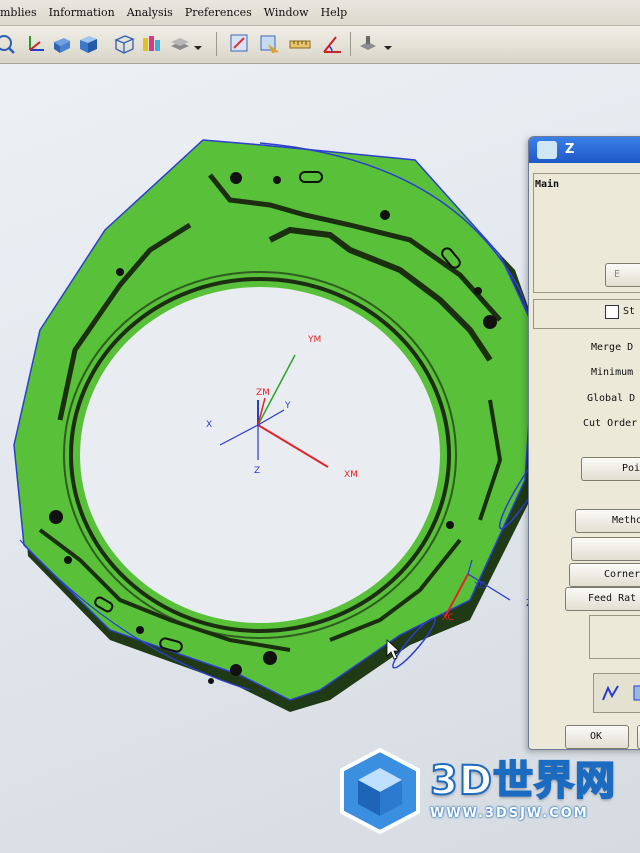  I want to click on generate-path-area, so click(616, 693).